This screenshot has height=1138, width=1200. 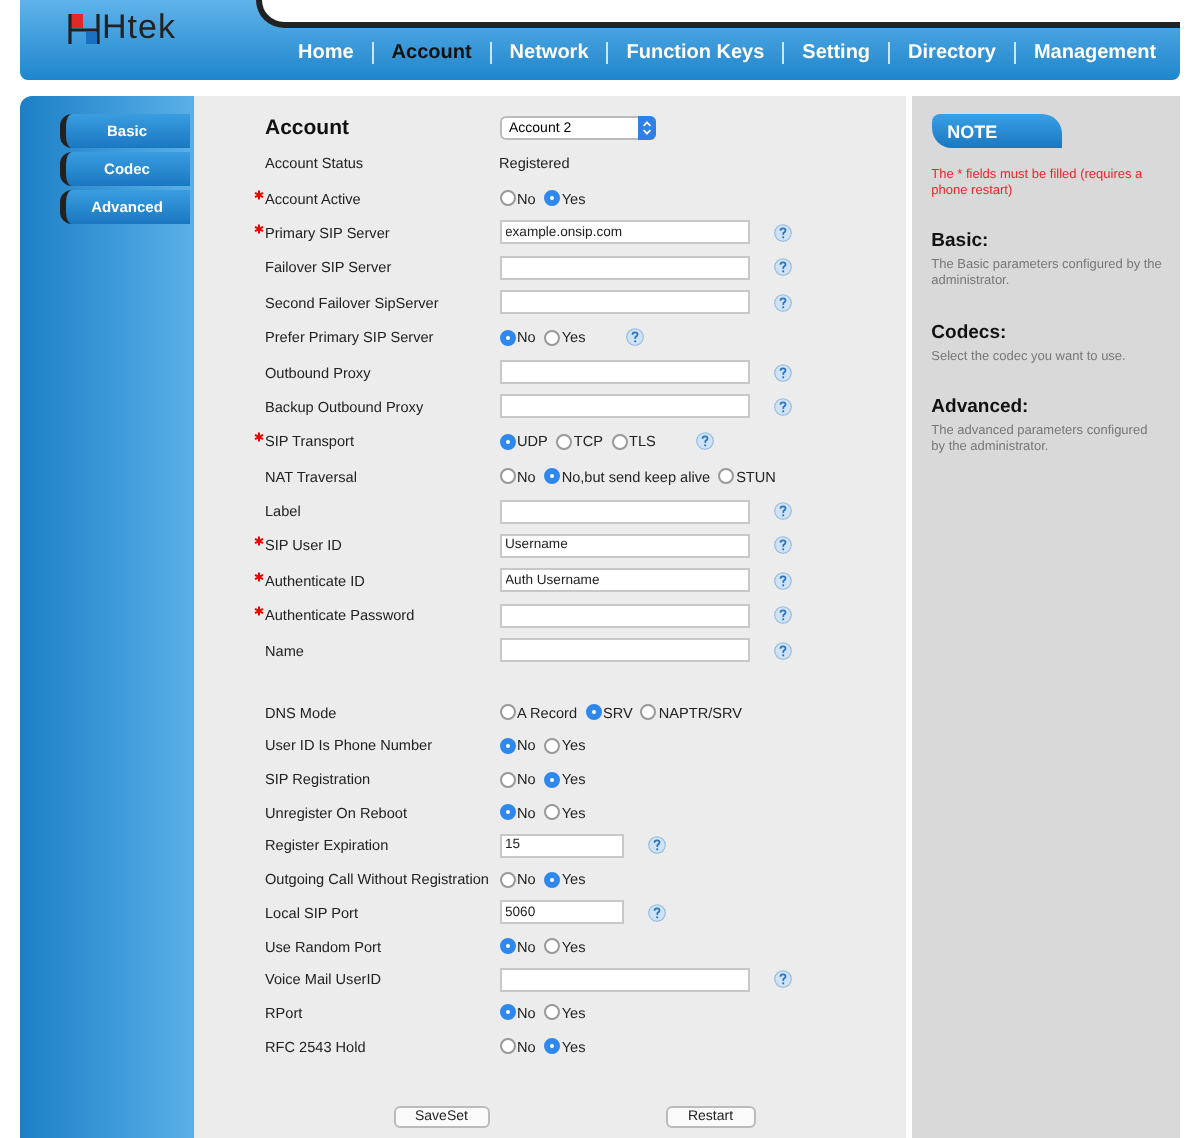 I want to click on note-heading: Codecs:, so click(x=970, y=332).